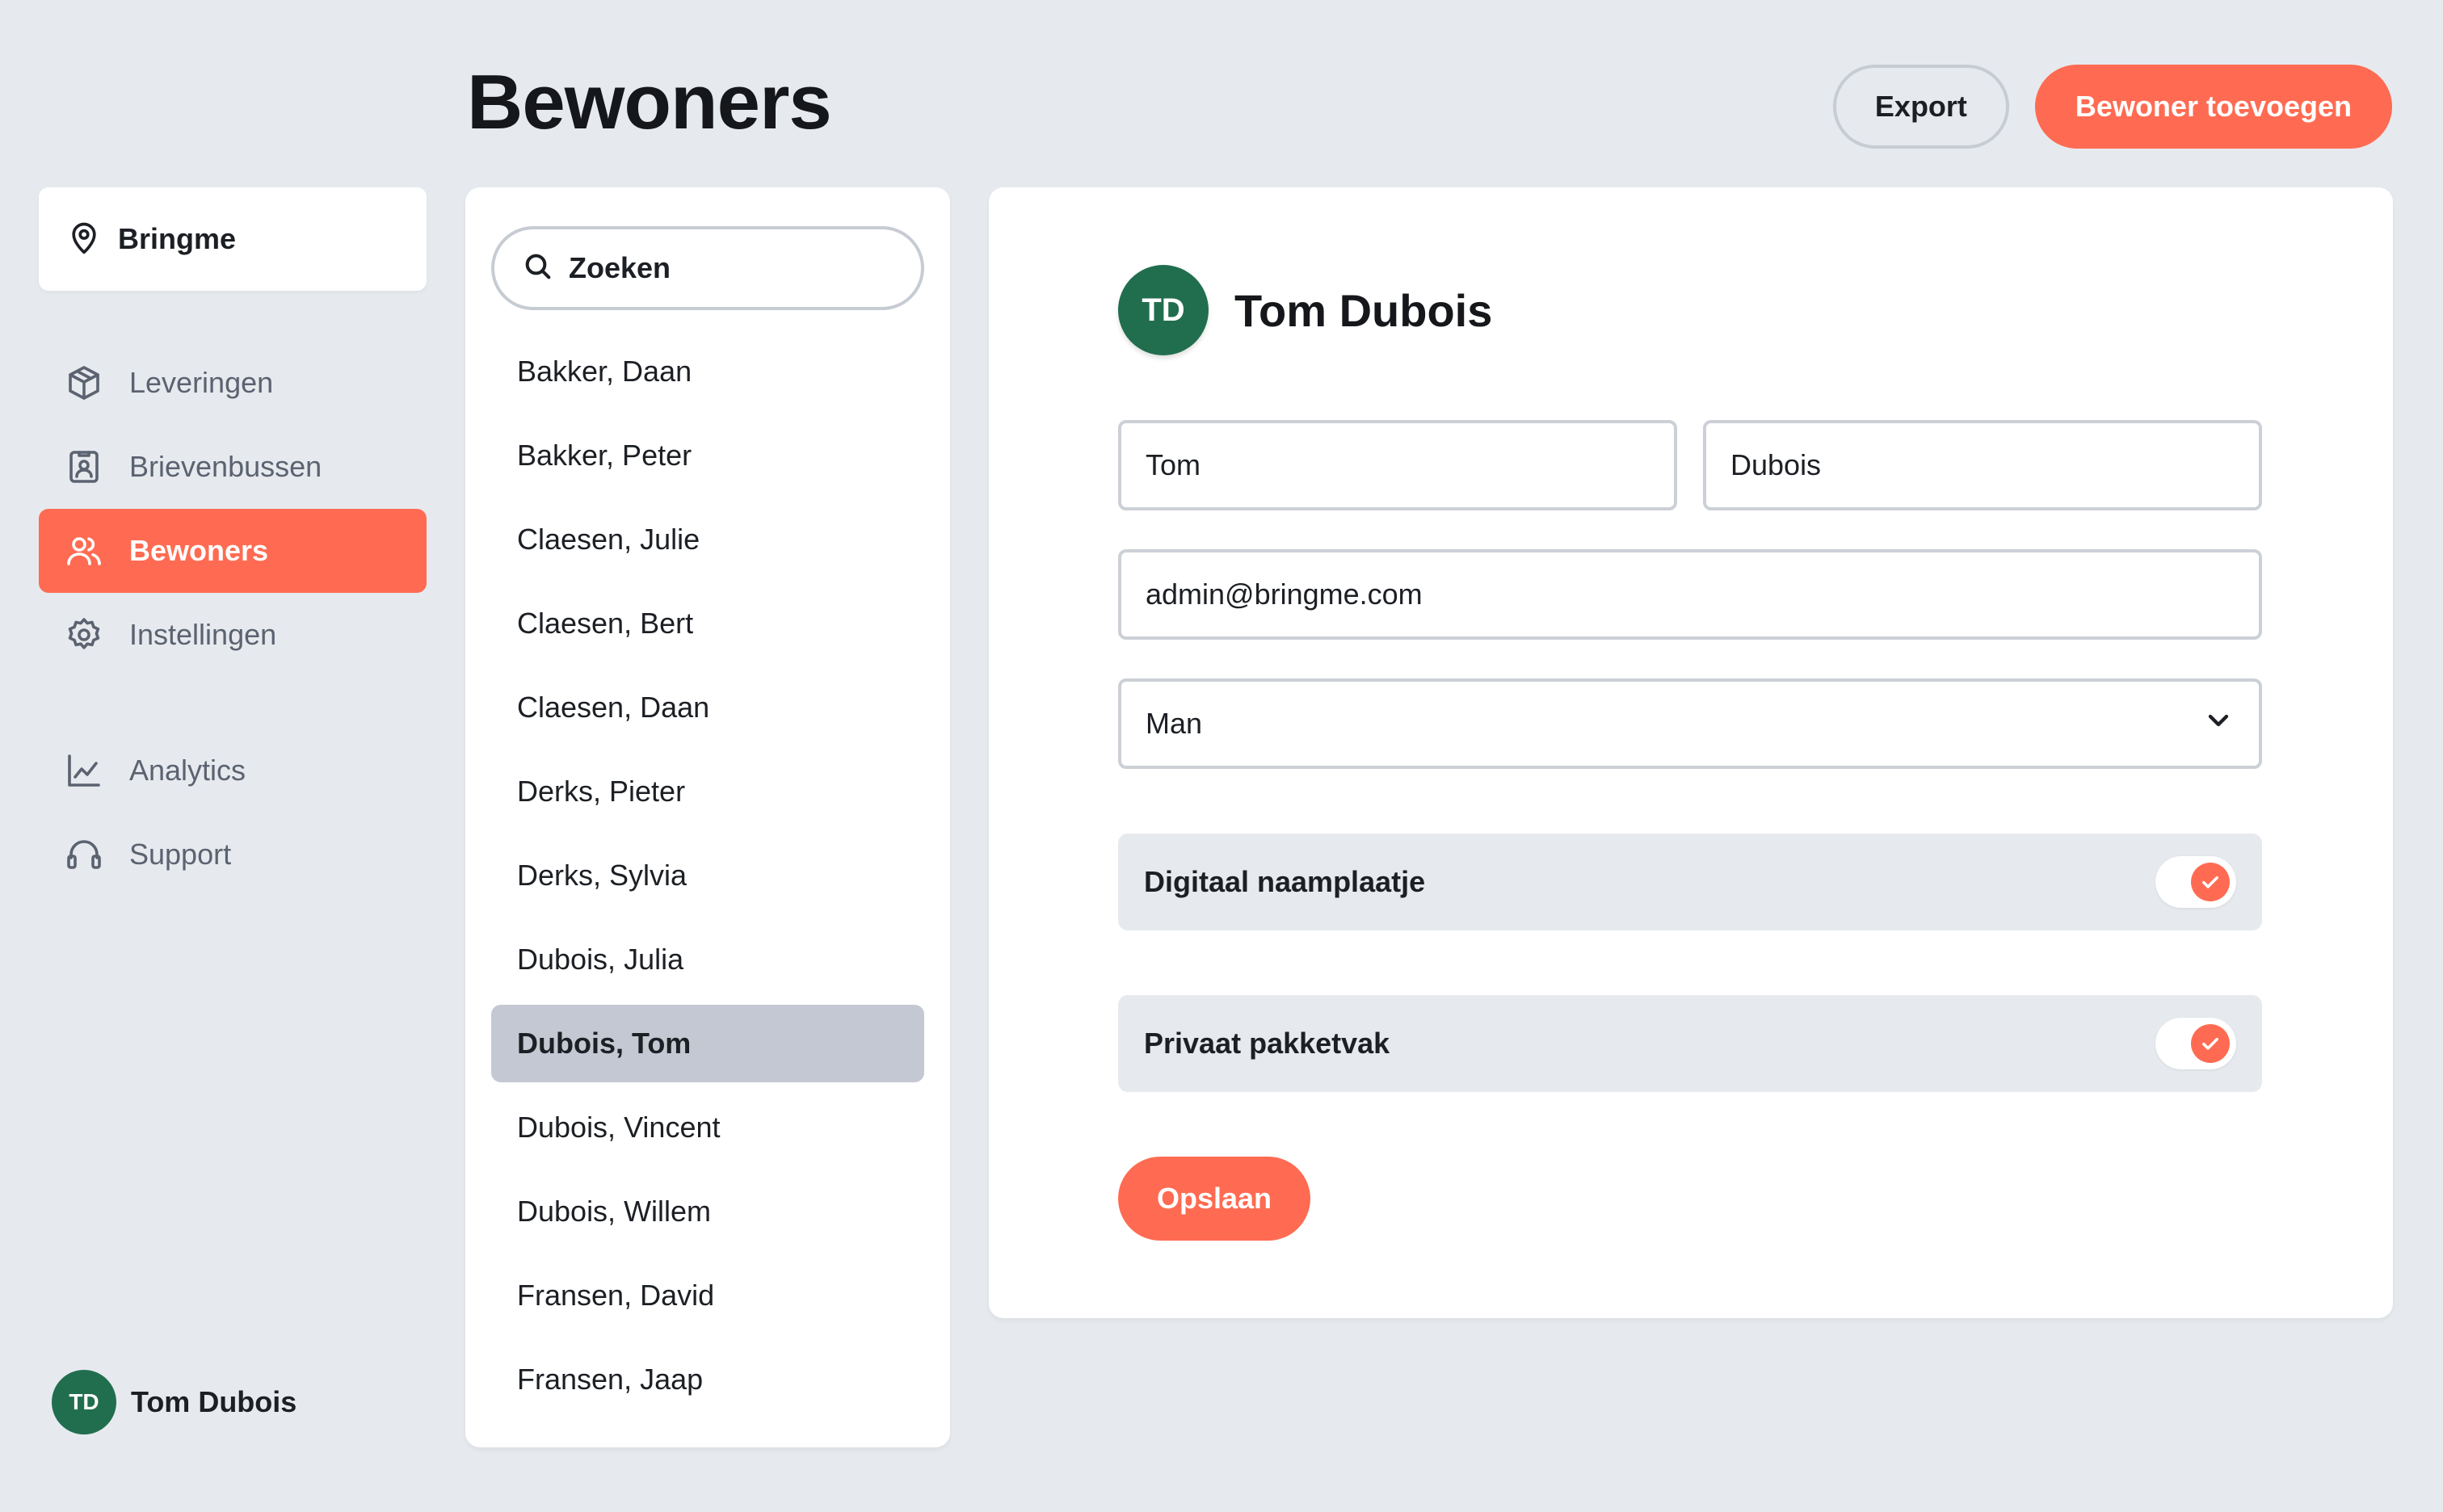  I want to click on search-box, so click(707, 268).